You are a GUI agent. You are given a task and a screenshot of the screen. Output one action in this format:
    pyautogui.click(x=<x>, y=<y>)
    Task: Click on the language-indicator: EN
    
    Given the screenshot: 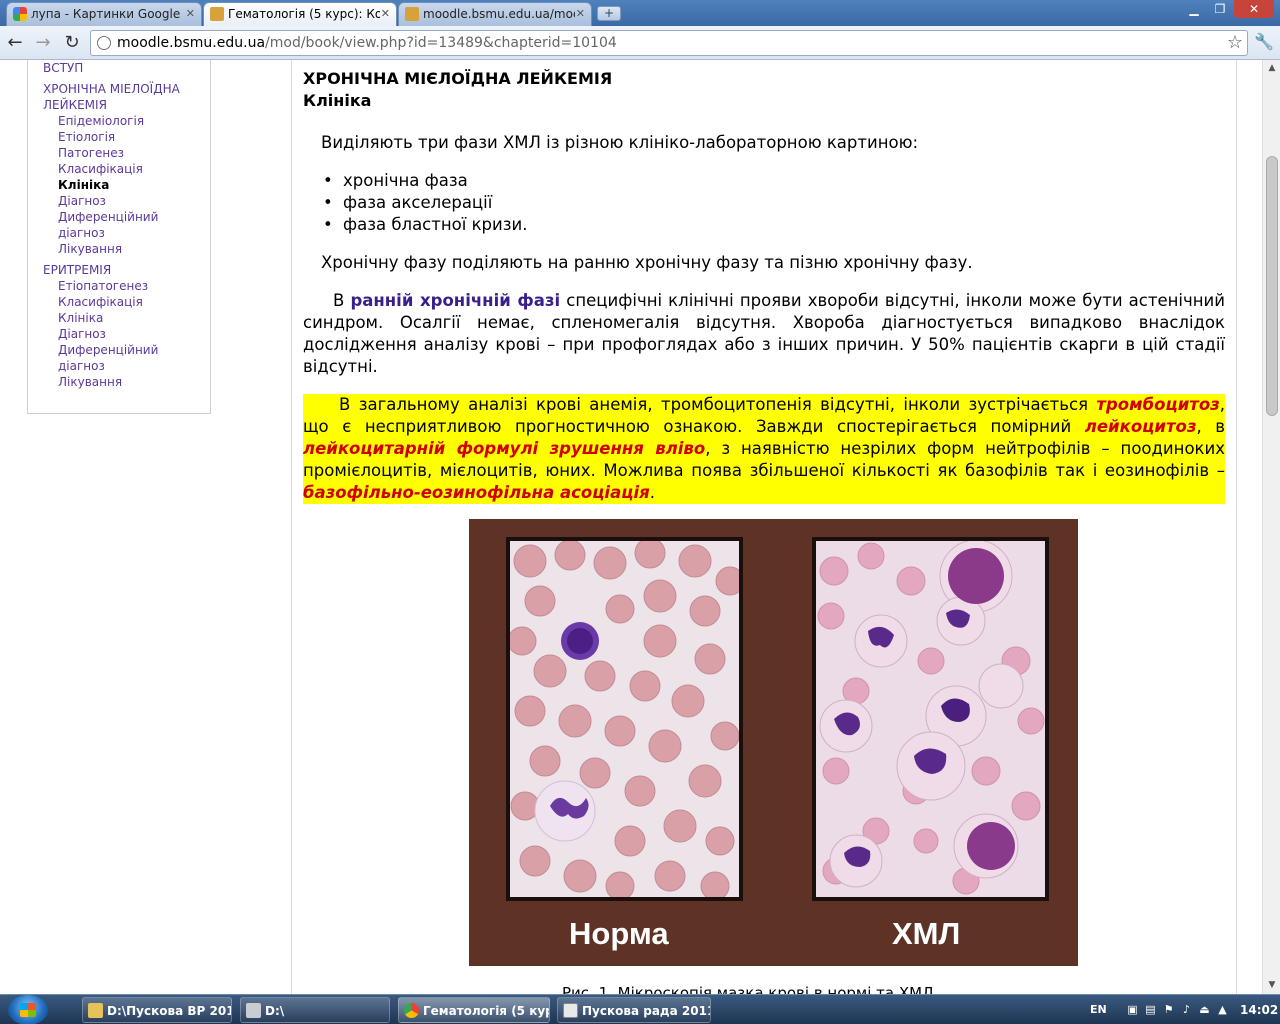 What is the action you would take?
    pyautogui.click(x=1098, y=1009)
    